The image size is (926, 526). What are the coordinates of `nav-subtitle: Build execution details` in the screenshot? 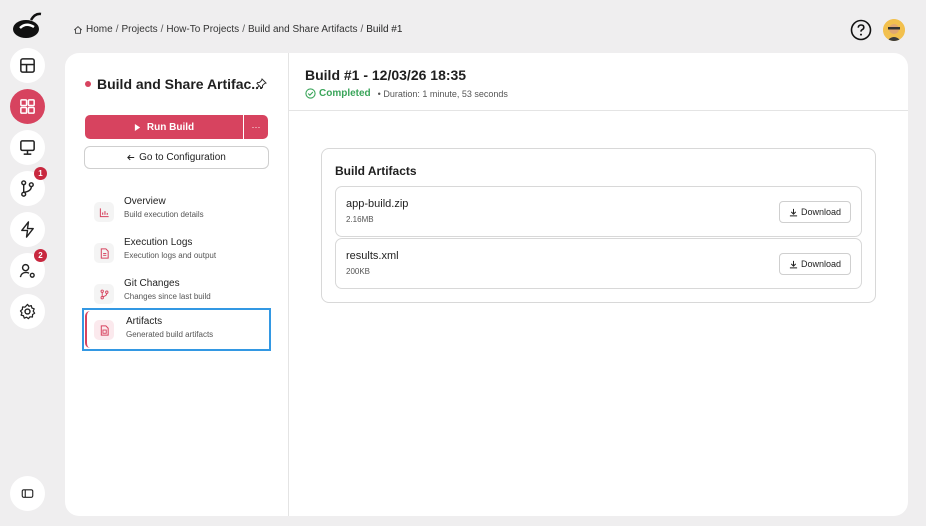 It's located at (164, 214).